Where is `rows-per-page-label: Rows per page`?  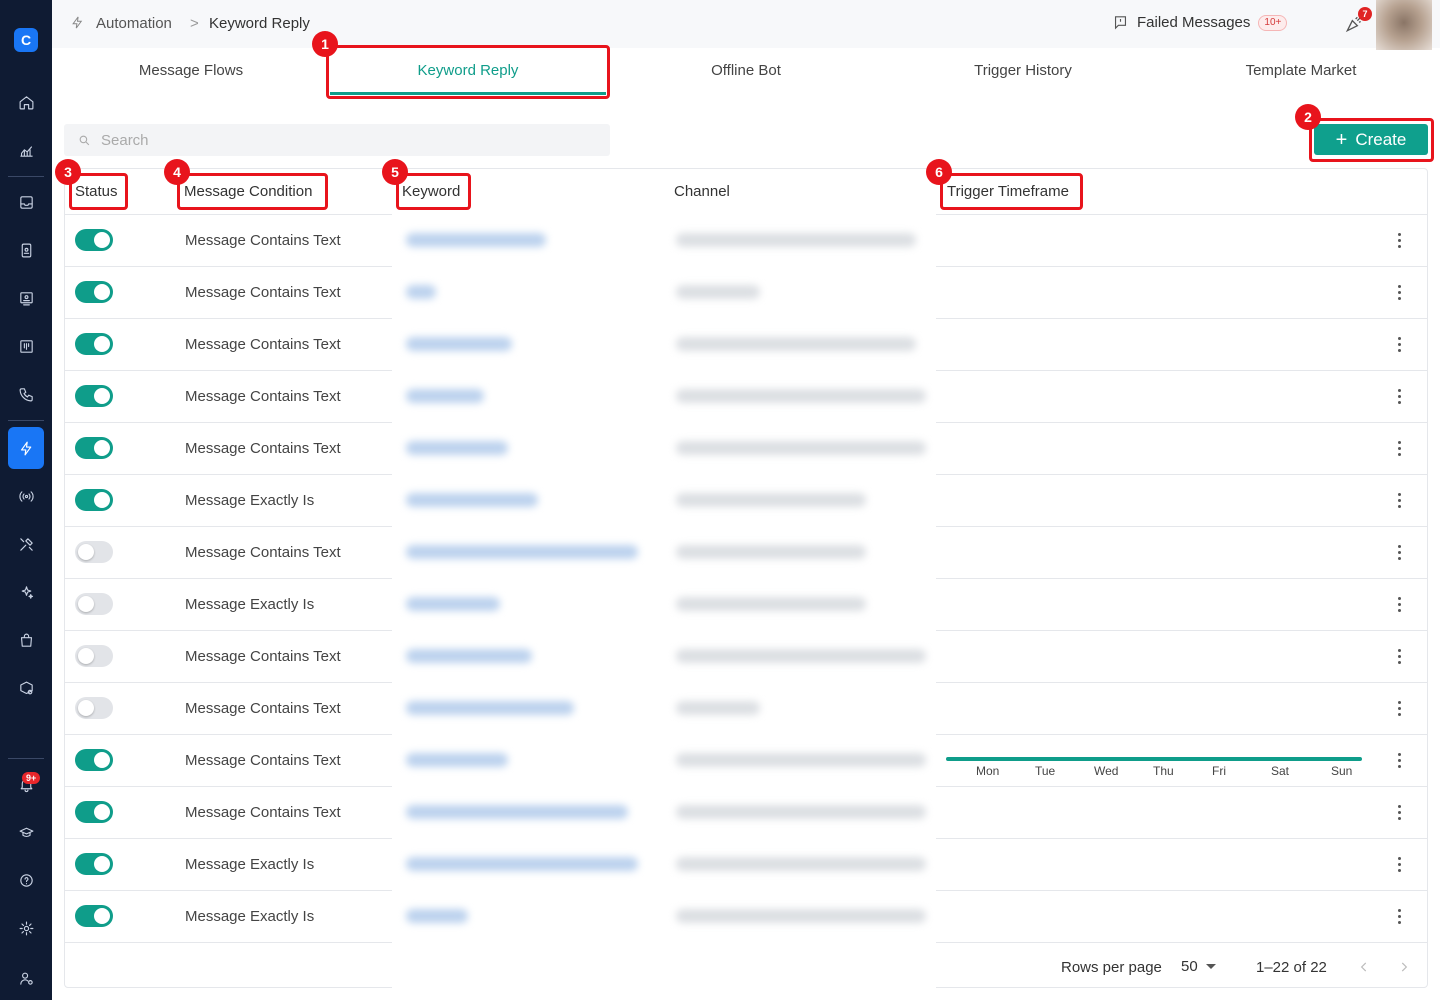
rows-per-page-label: Rows per page is located at coordinates (1111, 967).